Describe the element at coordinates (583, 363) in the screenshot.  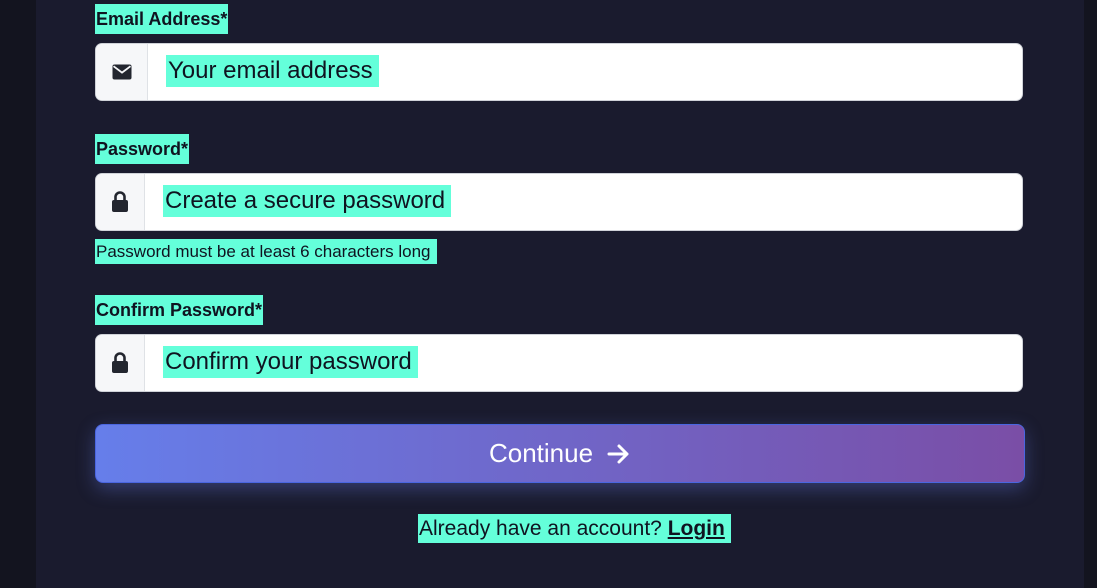
I see `confirm-password-input` at that location.